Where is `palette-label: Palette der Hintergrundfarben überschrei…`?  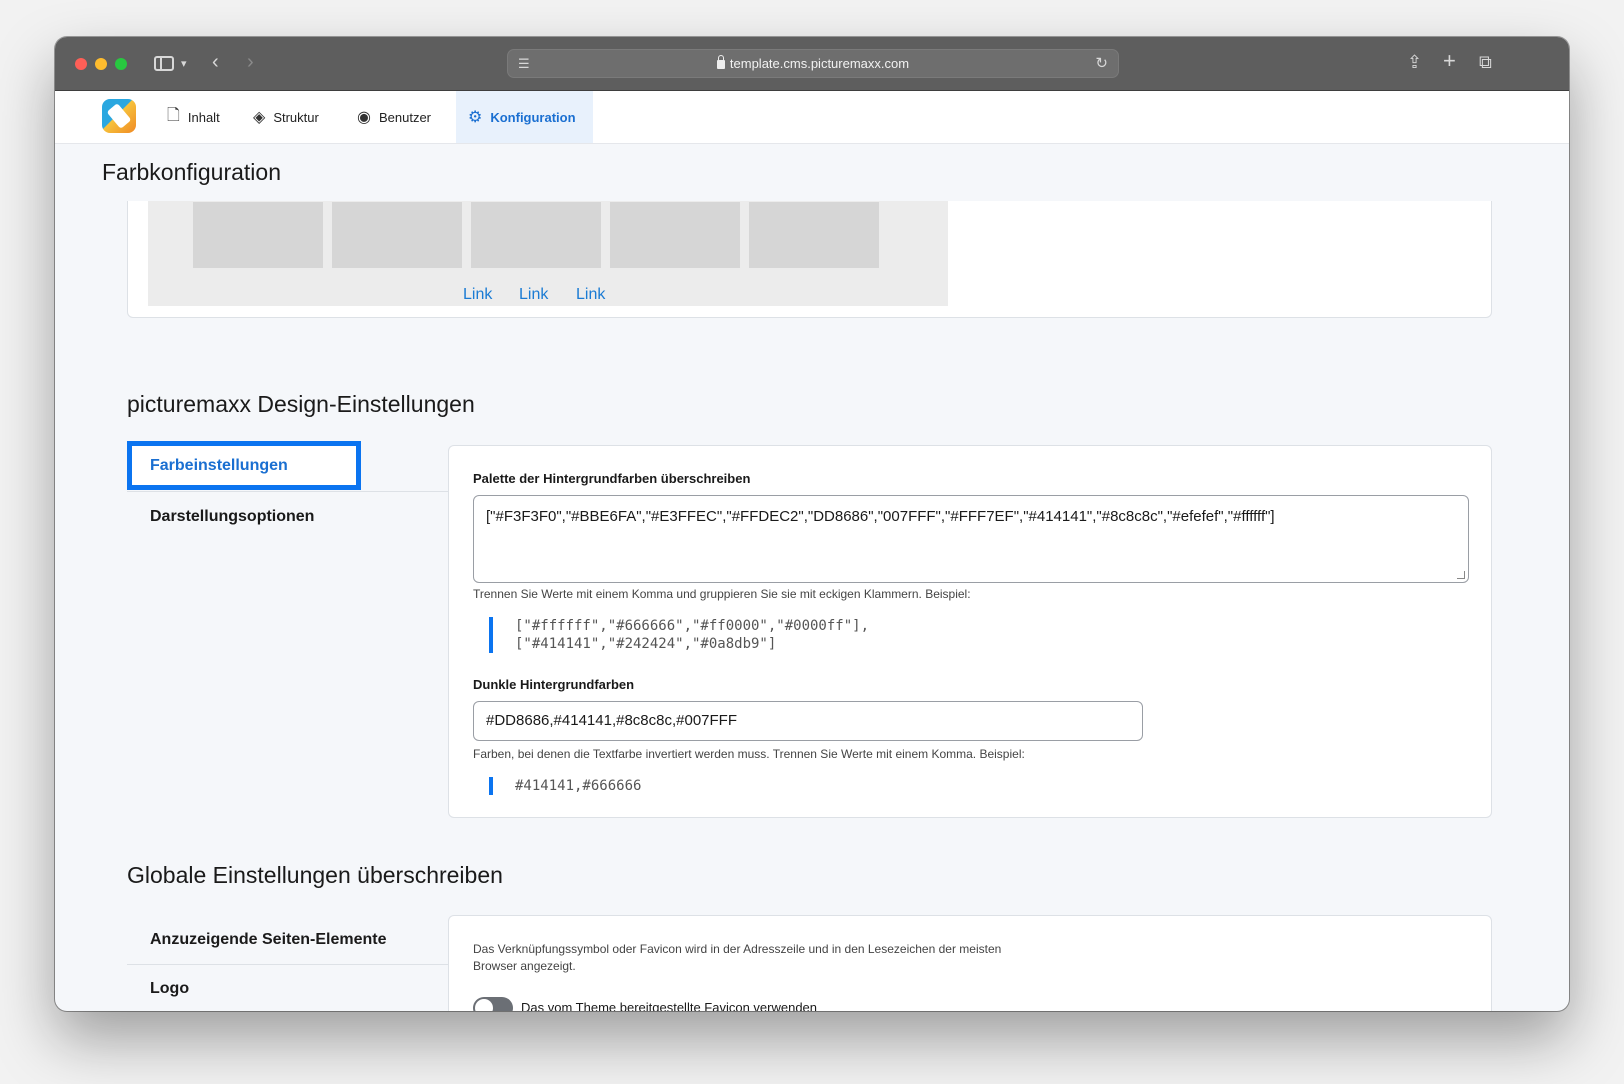
palette-label: Palette der Hintergrundfarben überschrei… is located at coordinates (612, 478).